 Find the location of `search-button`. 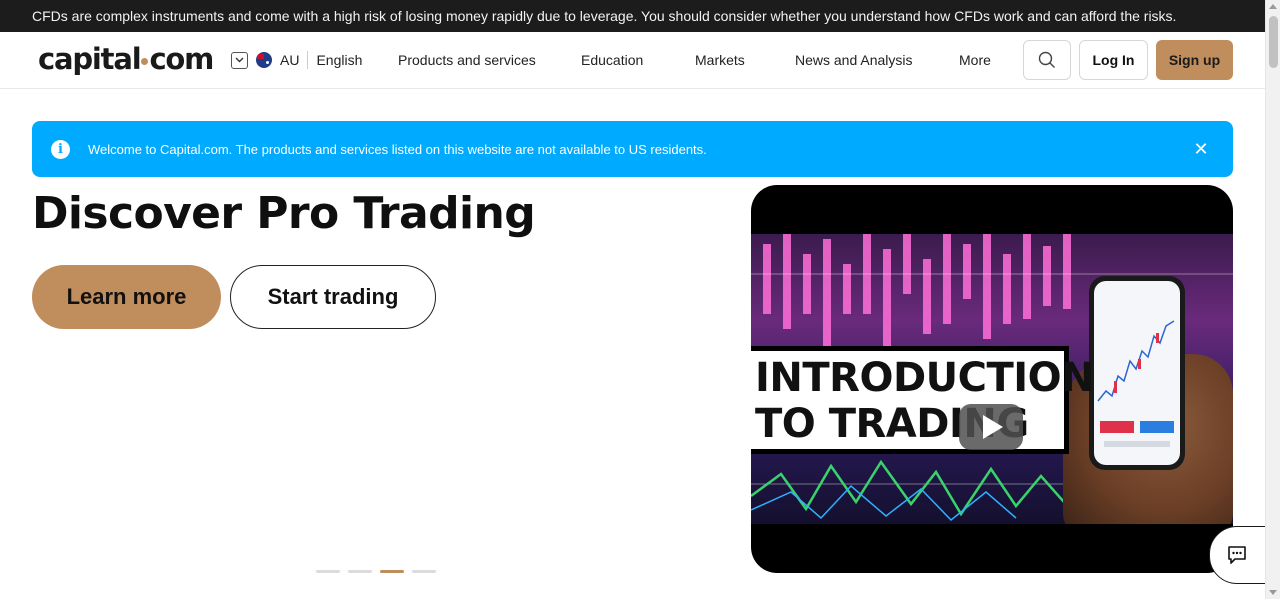

search-button is located at coordinates (1047, 60).